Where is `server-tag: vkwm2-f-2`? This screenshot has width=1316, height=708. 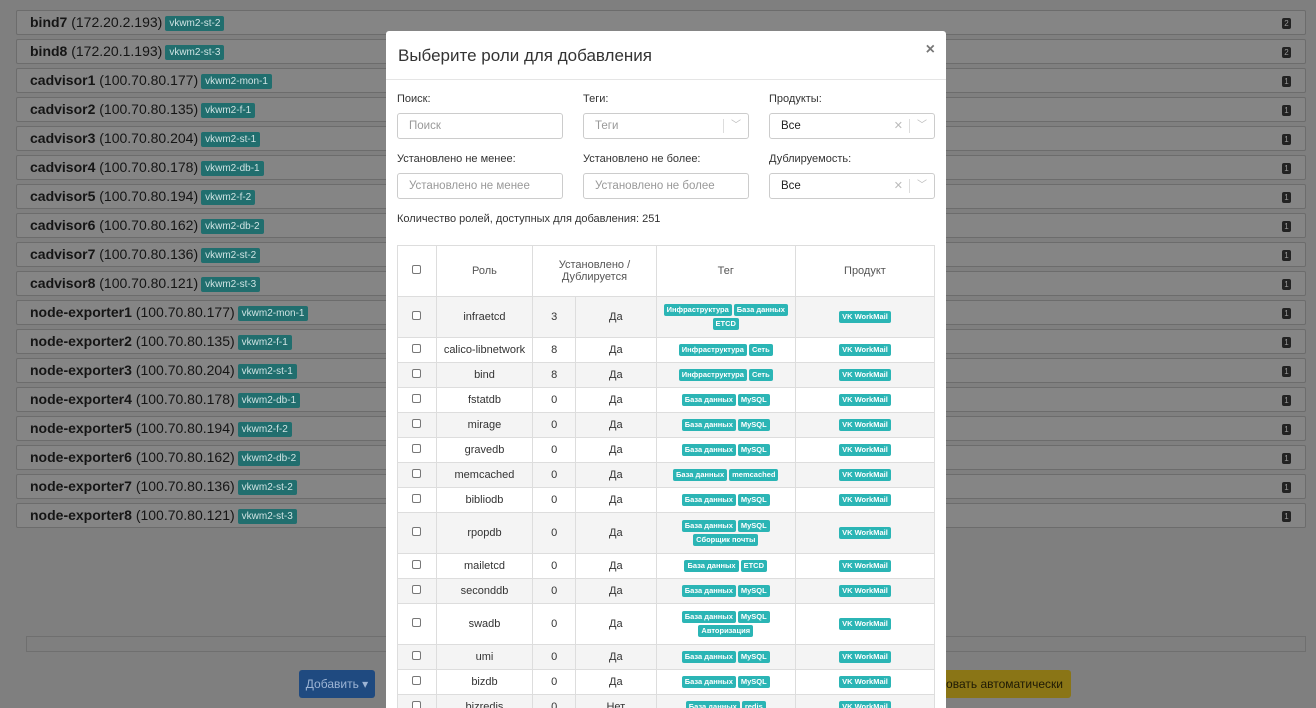
server-tag: vkwm2-f-2 is located at coordinates (228, 197).